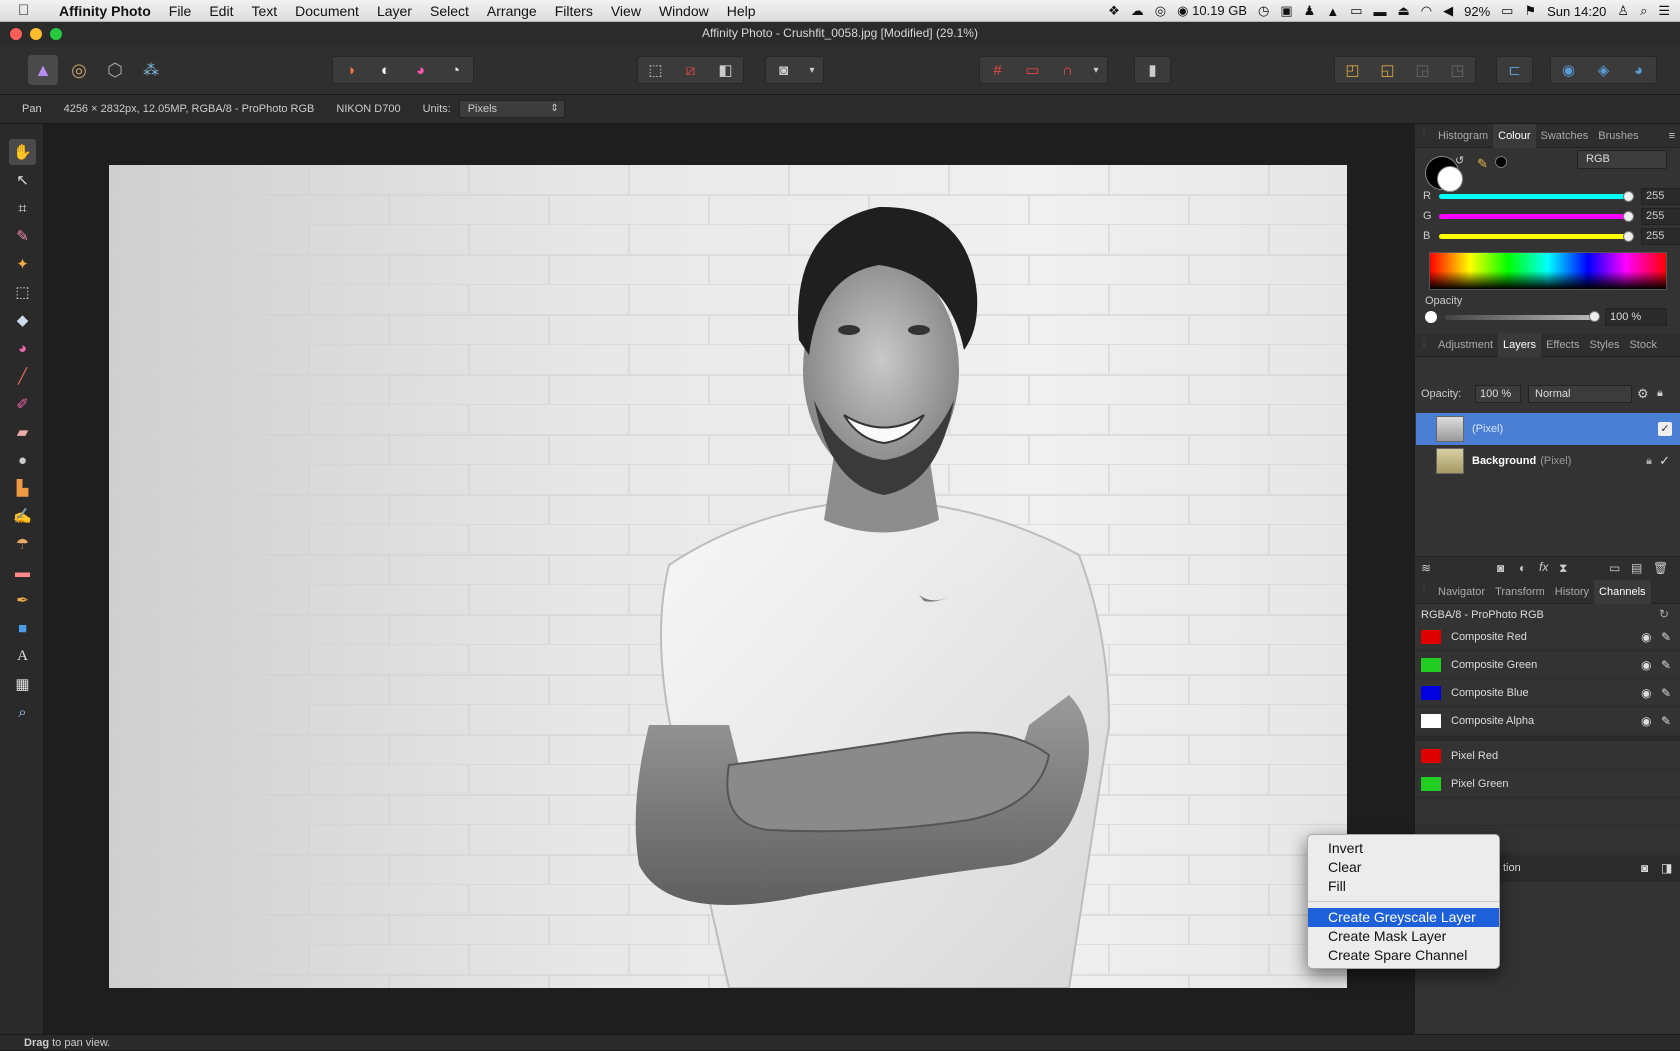 This screenshot has width=1680, height=1051. I want to click on layers-stack-icon: ≋, so click(1426, 568).